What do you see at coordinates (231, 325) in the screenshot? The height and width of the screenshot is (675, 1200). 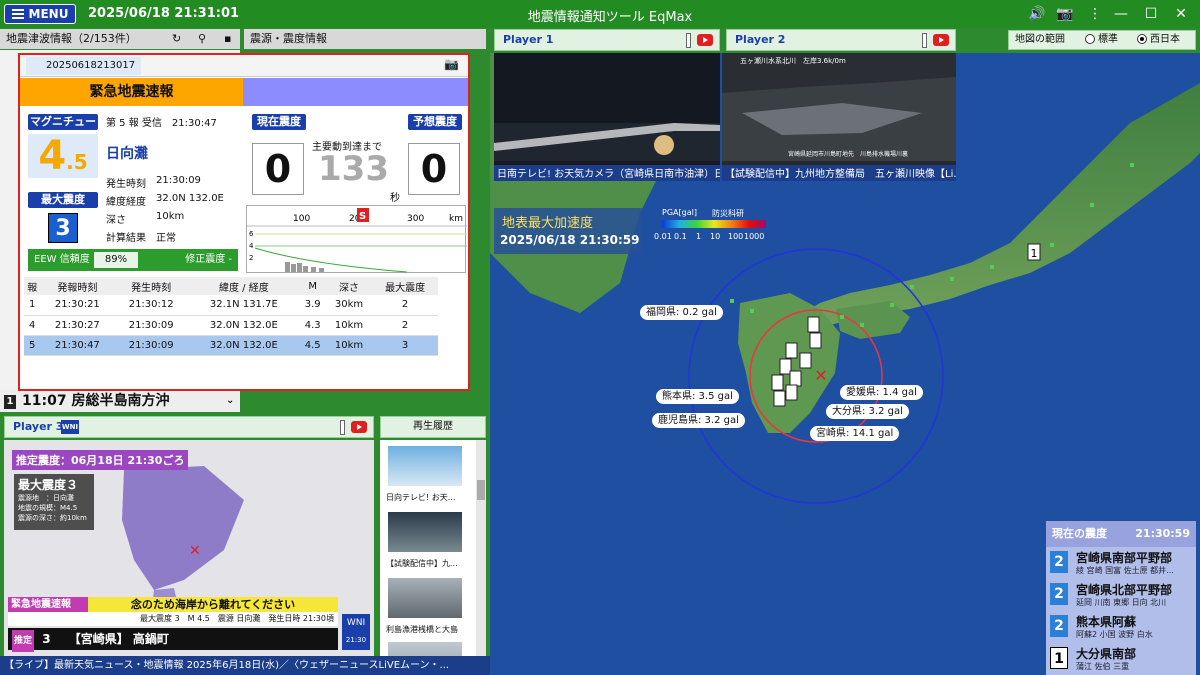 I see `table-row: 4 21:30:27 21:30:09 32.0N 132.0E 4.3 10km 2` at bounding box center [231, 325].